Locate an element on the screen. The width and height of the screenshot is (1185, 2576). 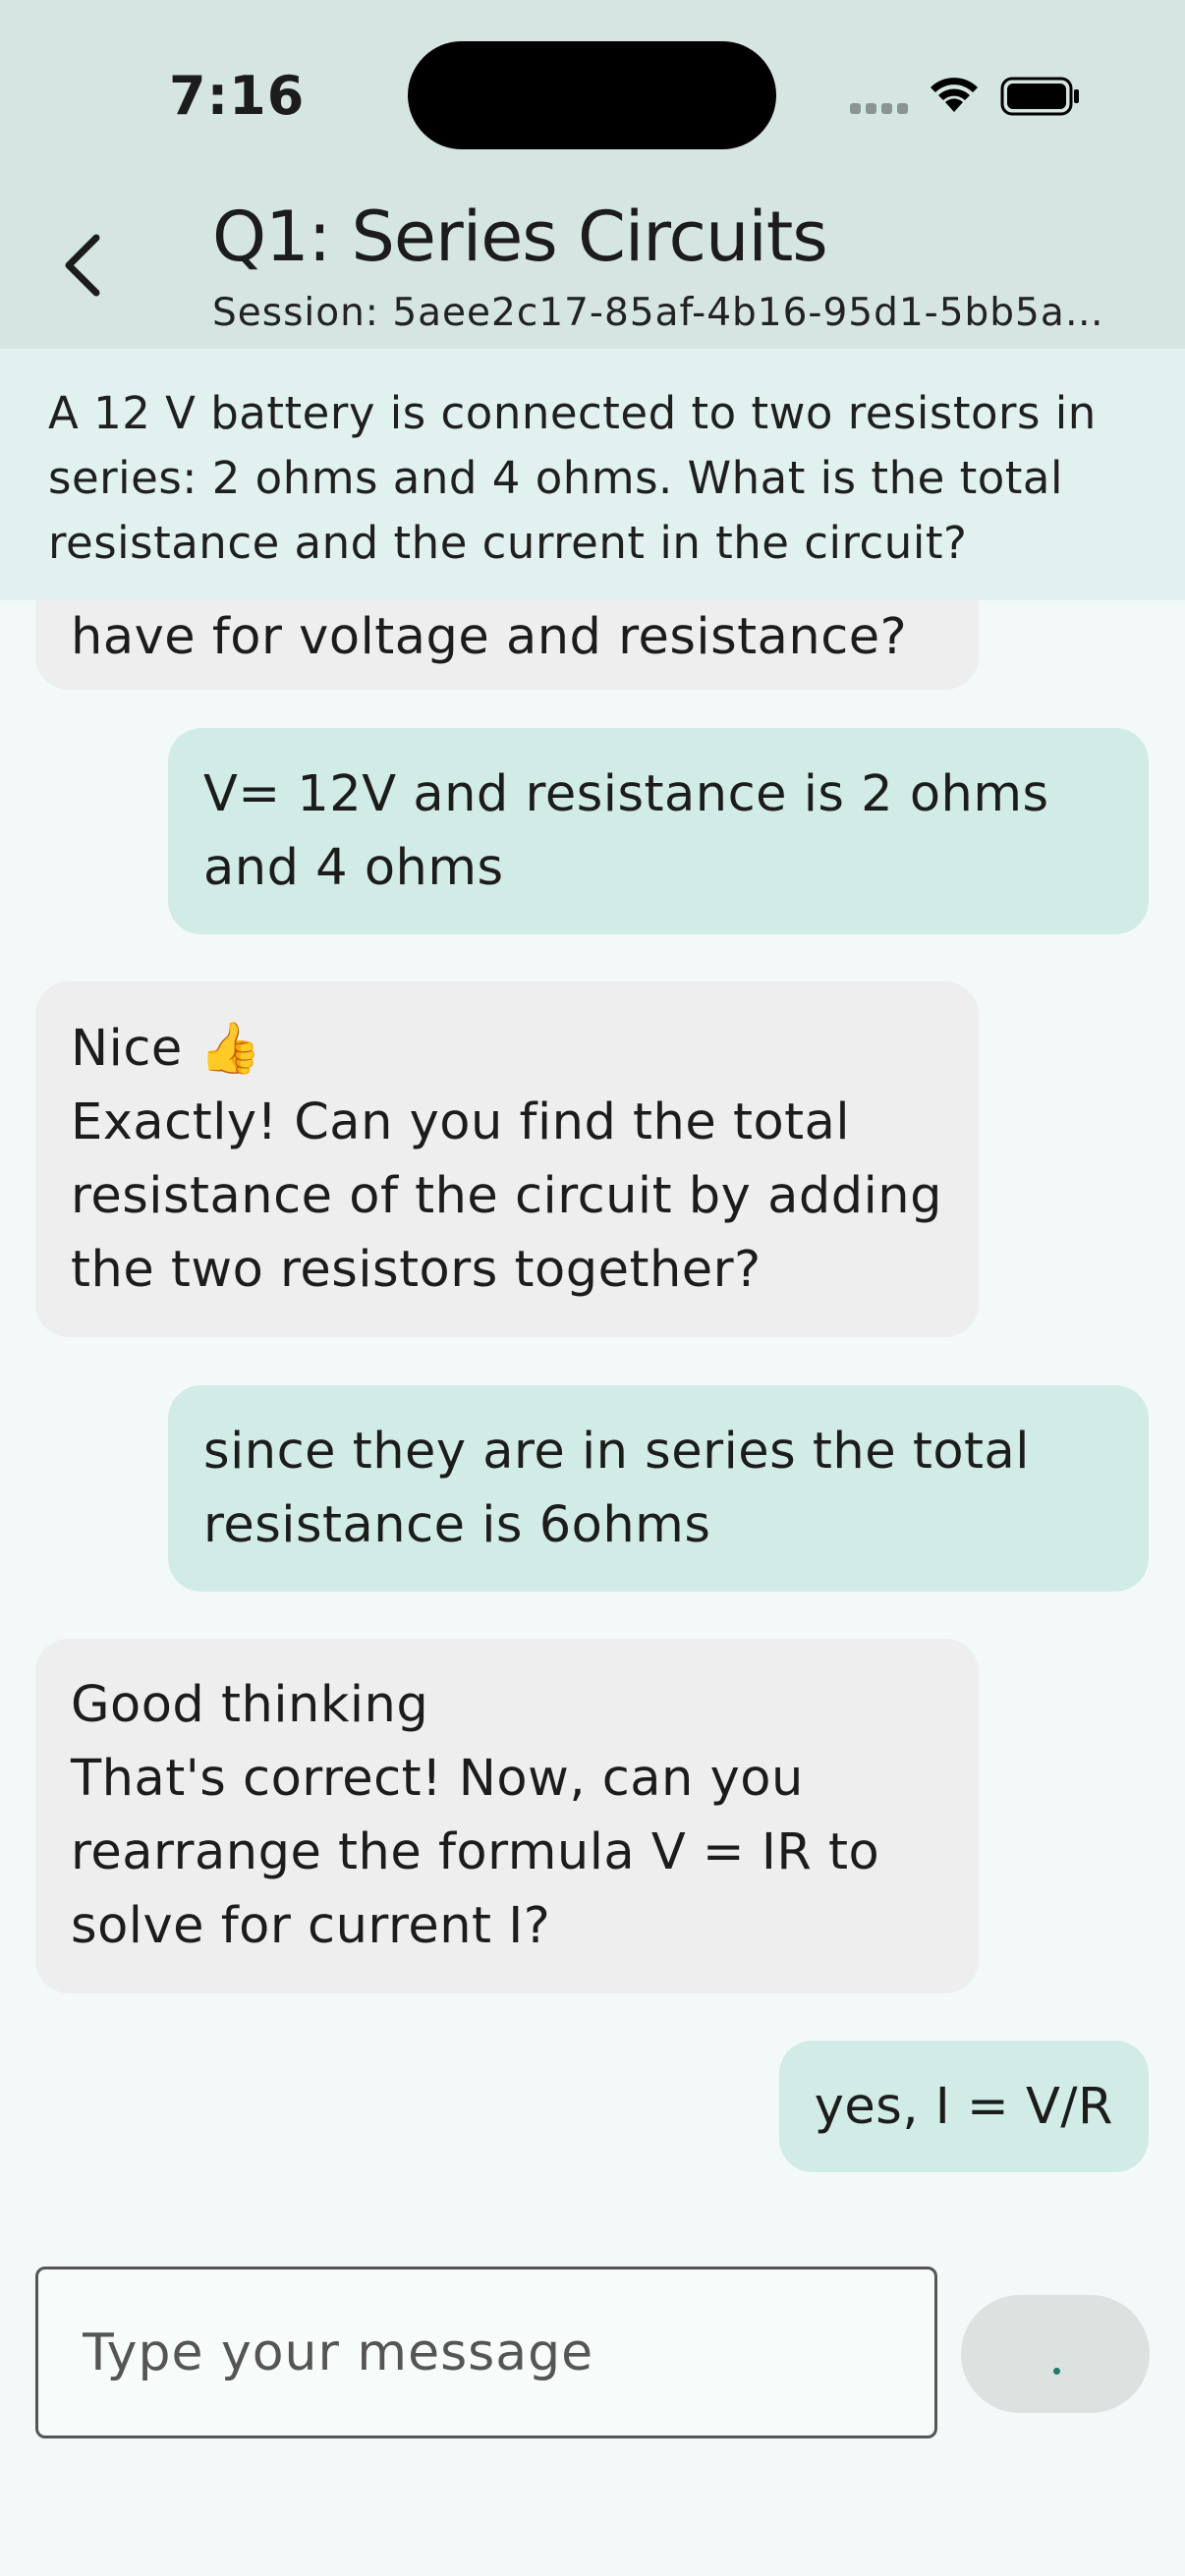
message-line: Nice 👍 is located at coordinates (167, 1049).